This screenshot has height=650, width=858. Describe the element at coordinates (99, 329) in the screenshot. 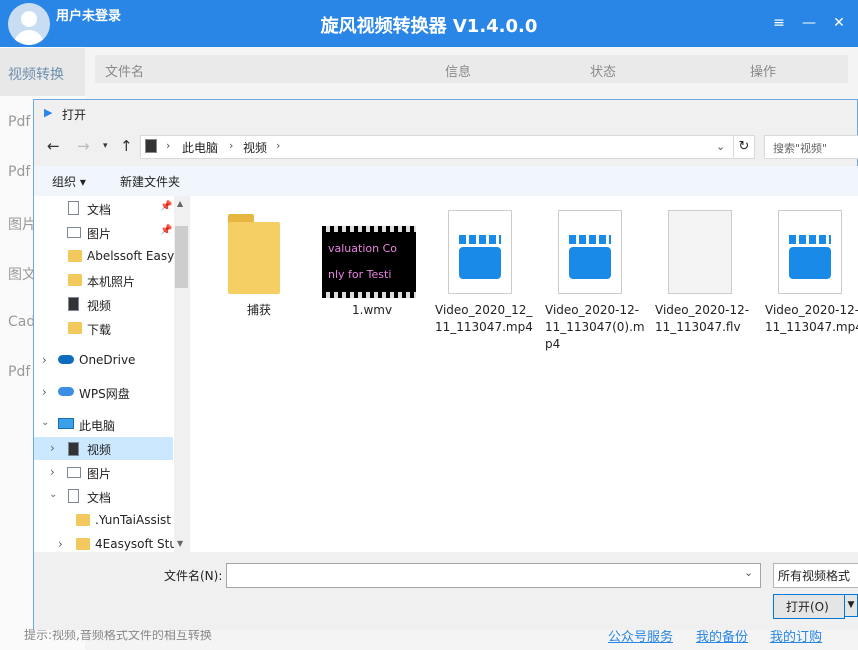

I see `nav-item-downloads: 下载` at that location.